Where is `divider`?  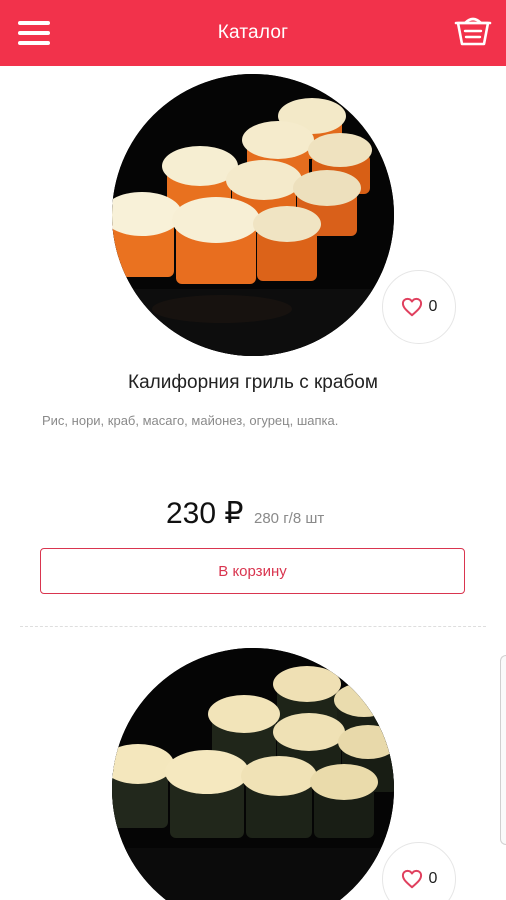 divider is located at coordinates (253, 626).